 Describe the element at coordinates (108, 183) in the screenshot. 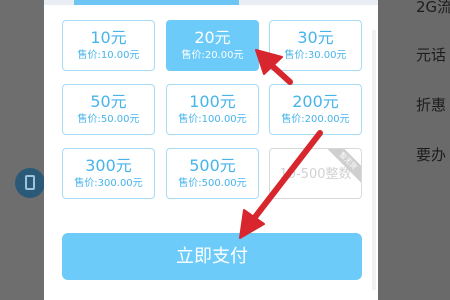

I see `option-sale-price: 售价:300.00元` at that location.